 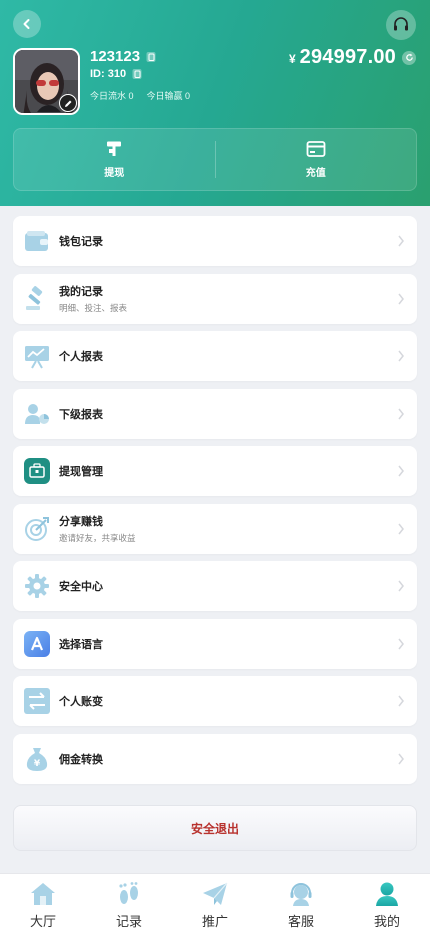 I want to click on wallet-icon, so click(x=36, y=241).